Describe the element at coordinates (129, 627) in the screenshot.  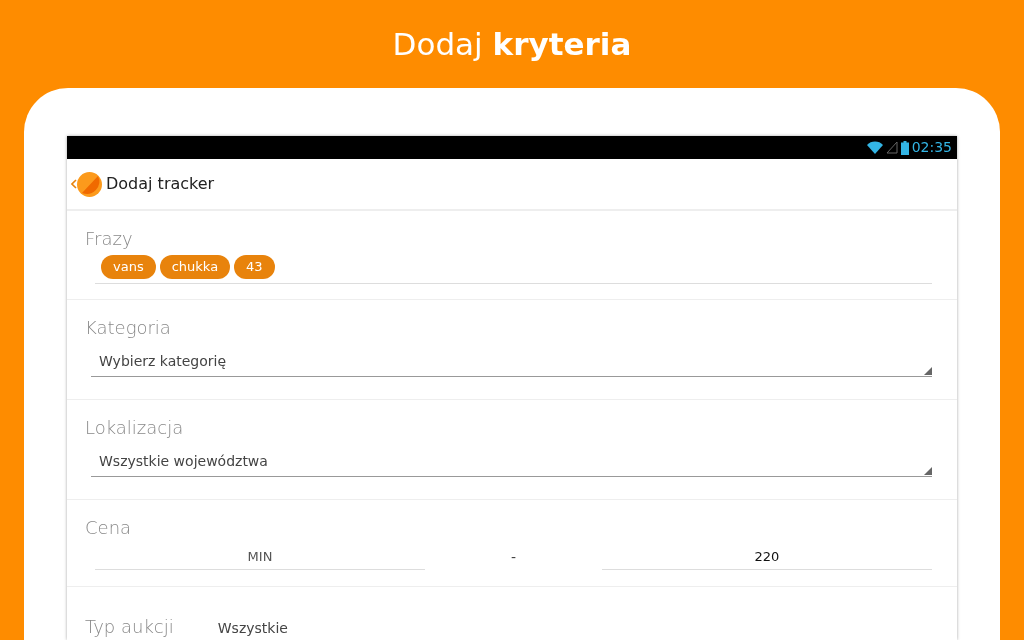
I see `field-label: Typ aukcji` at that location.